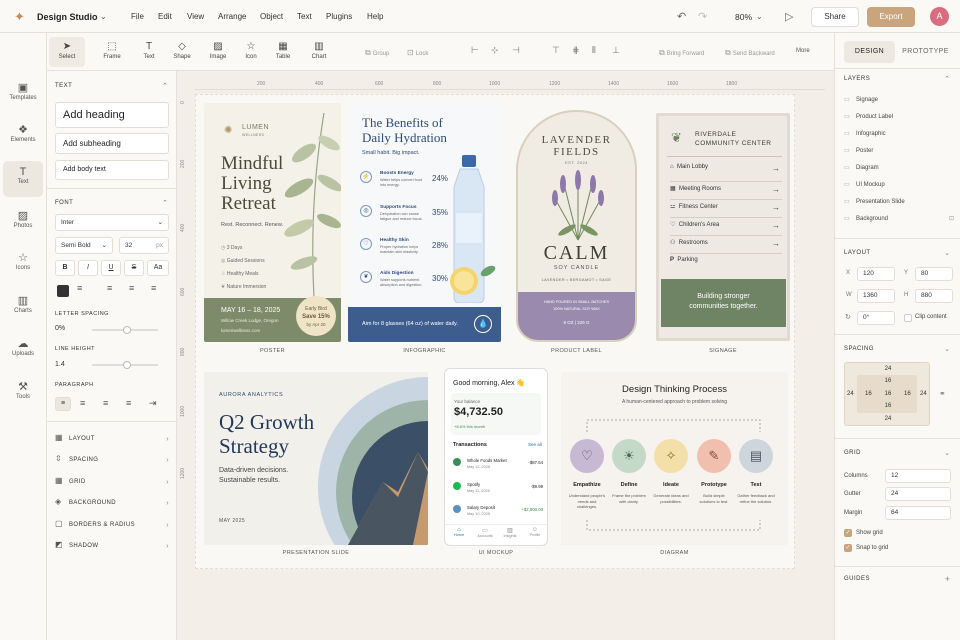 The width and height of the screenshot is (960, 640). I want to click on margin-input: 64, so click(918, 513).